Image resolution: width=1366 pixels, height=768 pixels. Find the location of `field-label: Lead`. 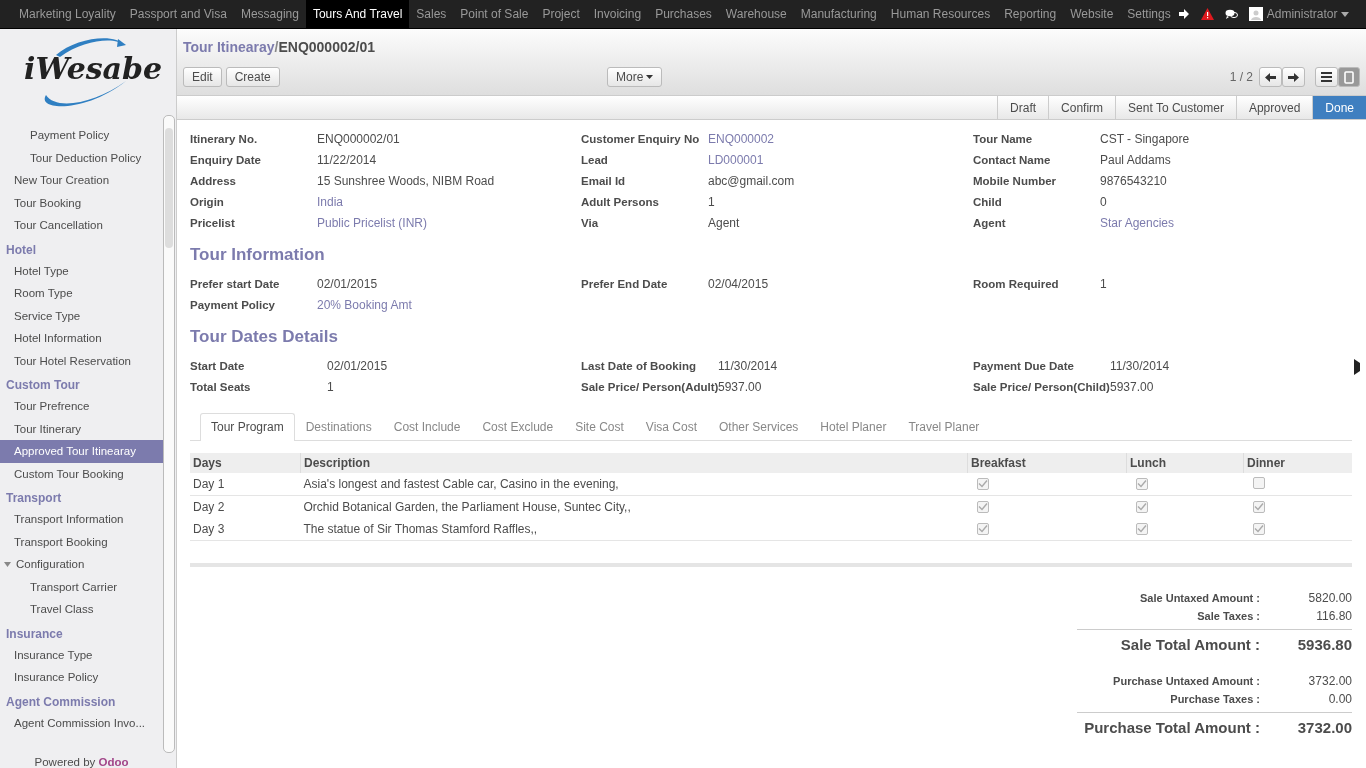

field-label: Lead is located at coordinates (595, 159).